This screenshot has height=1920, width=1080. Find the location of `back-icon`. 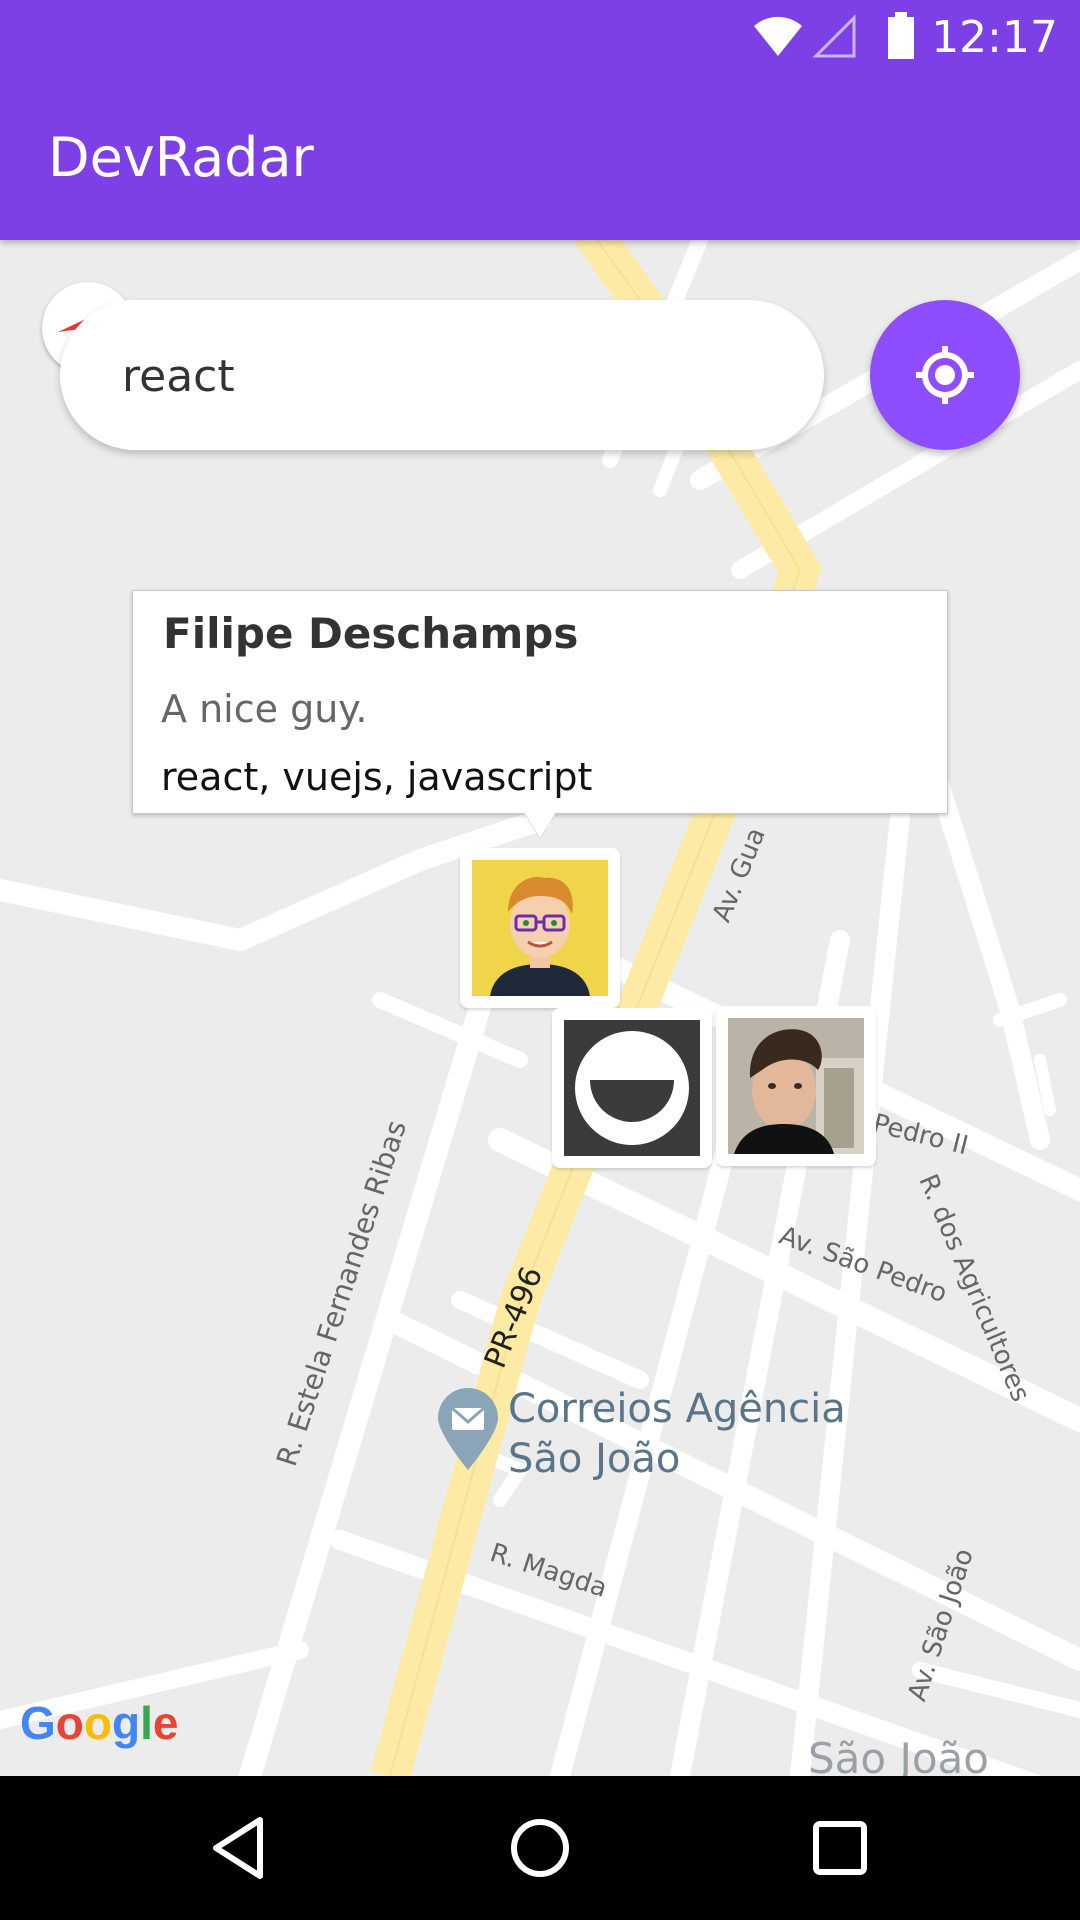

back-icon is located at coordinates (240, 1848).